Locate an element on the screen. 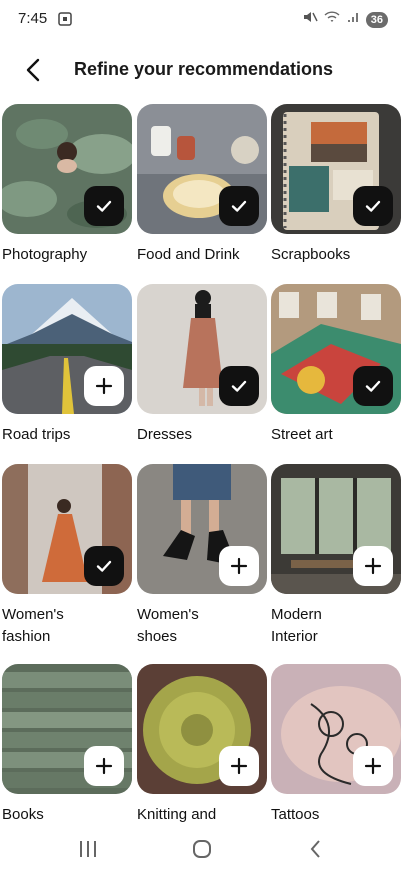 The width and height of the screenshot is (404, 875). topic-image-scrapbooks is located at coordinates (336, 169).